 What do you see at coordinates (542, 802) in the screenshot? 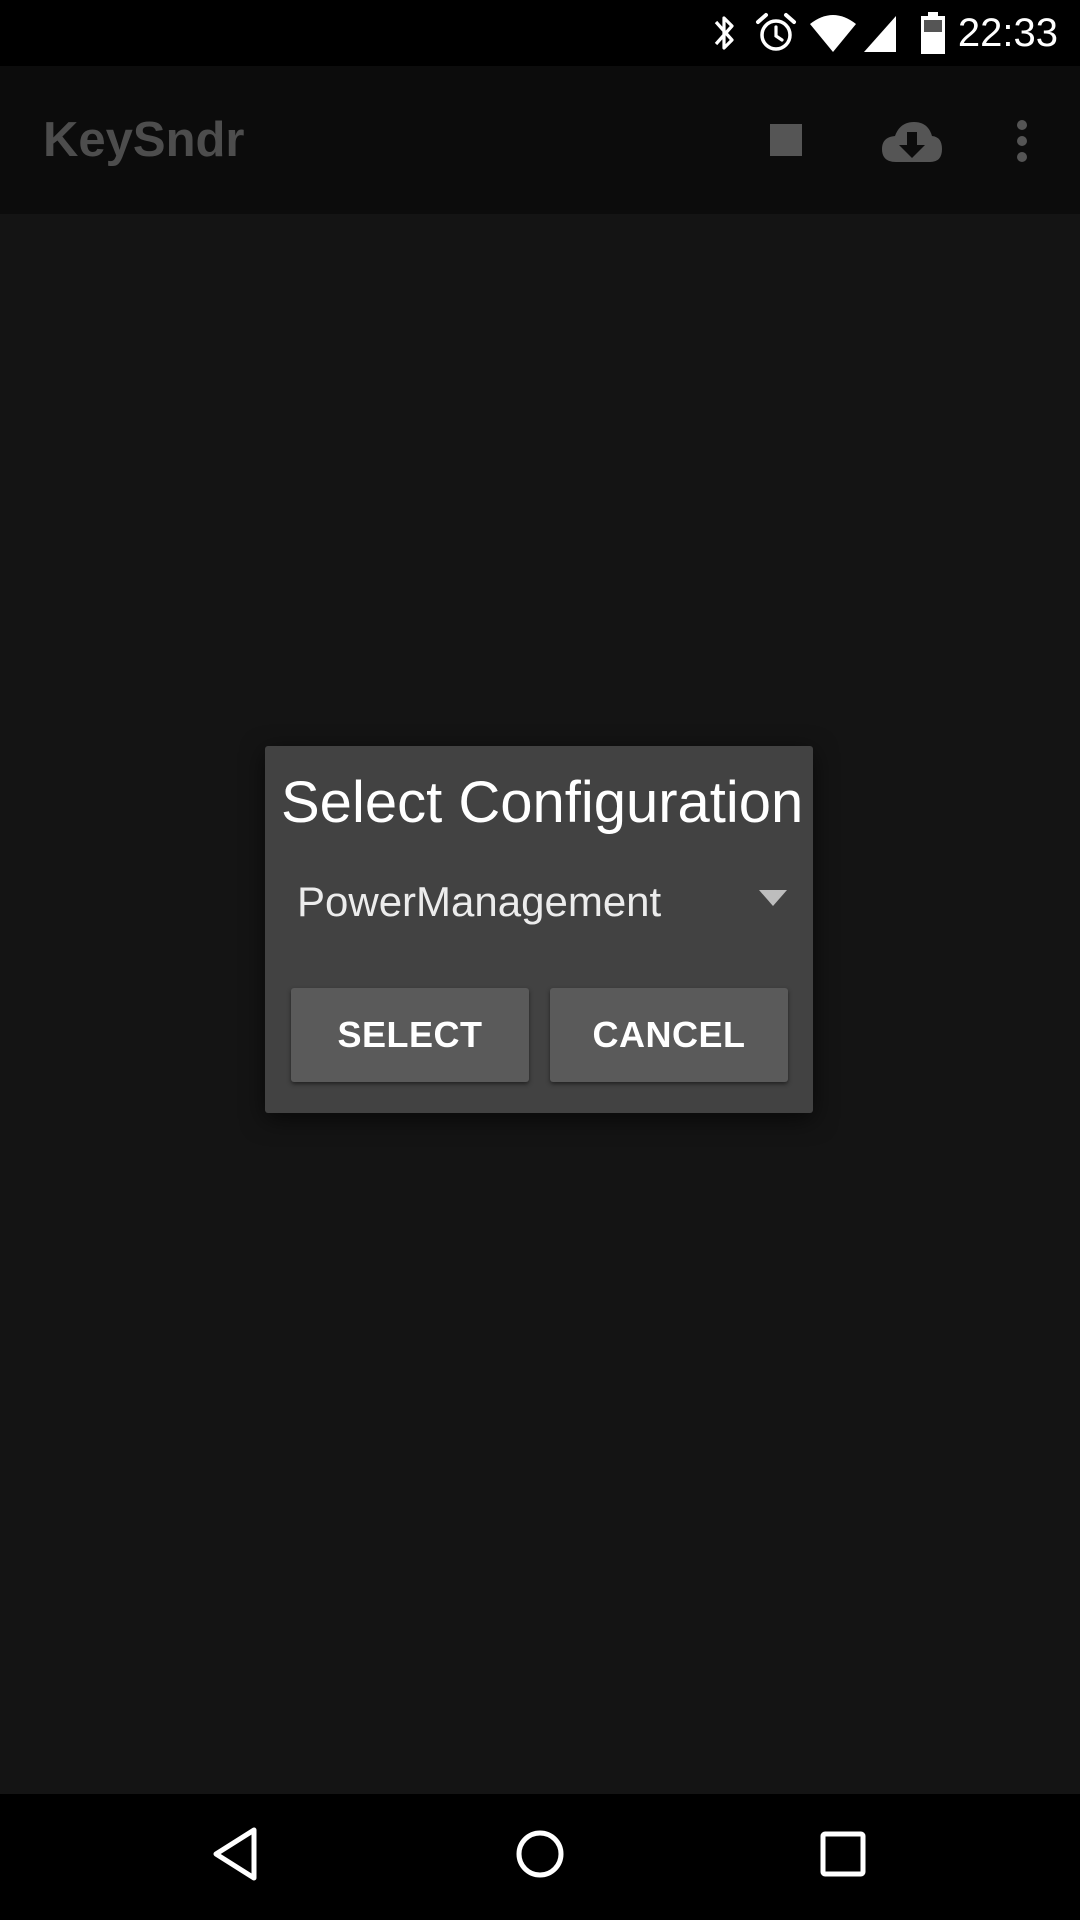
I see `dialog-title: Select Configuration` at bounding box center [542, 802].